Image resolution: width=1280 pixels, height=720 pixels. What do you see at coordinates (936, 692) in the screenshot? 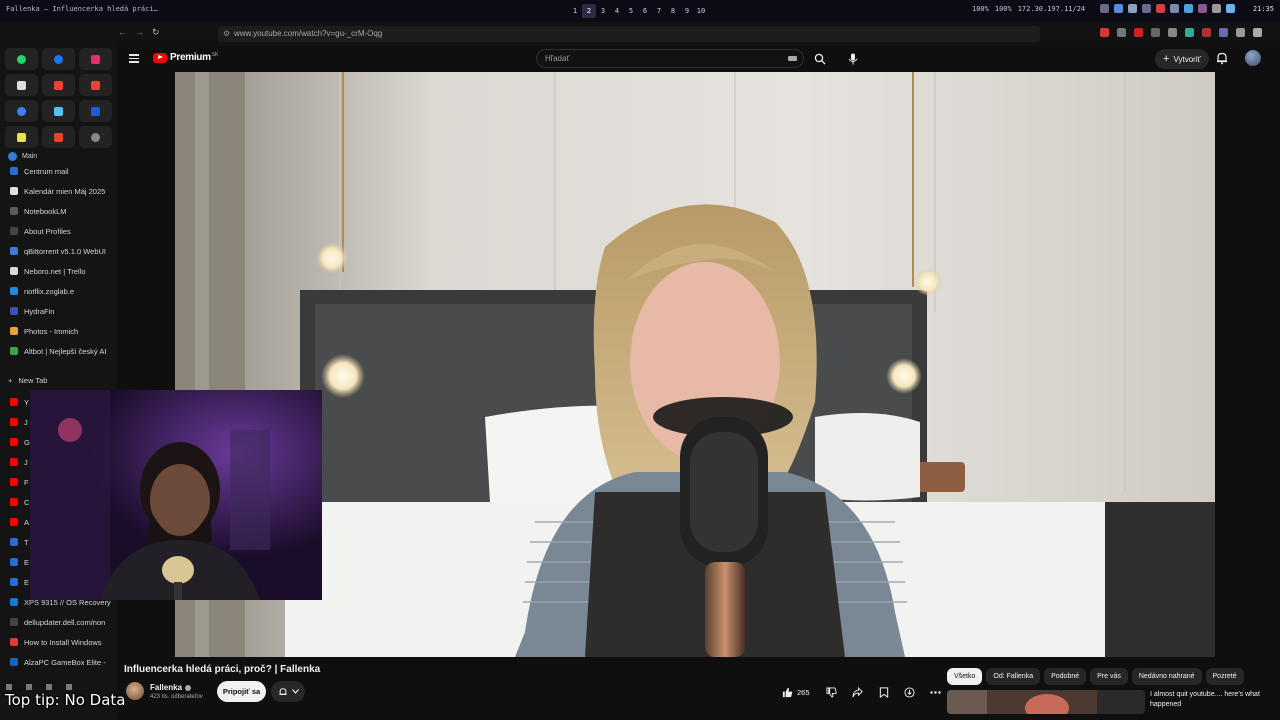
I see `more-actions-button` at bounding box center [936, 692].